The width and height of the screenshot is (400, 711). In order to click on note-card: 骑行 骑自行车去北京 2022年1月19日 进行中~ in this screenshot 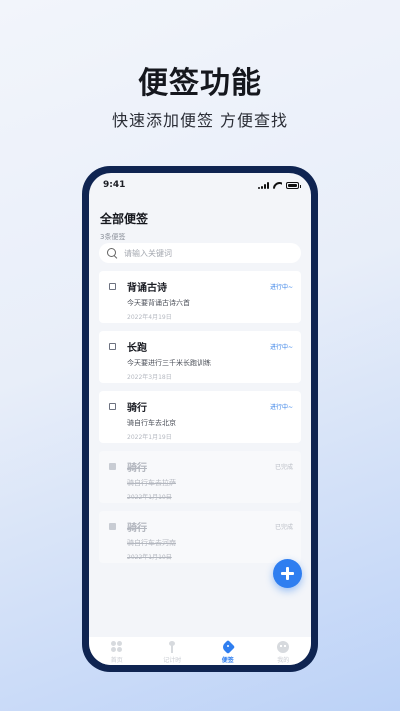, I will do `click(200, 417)`.